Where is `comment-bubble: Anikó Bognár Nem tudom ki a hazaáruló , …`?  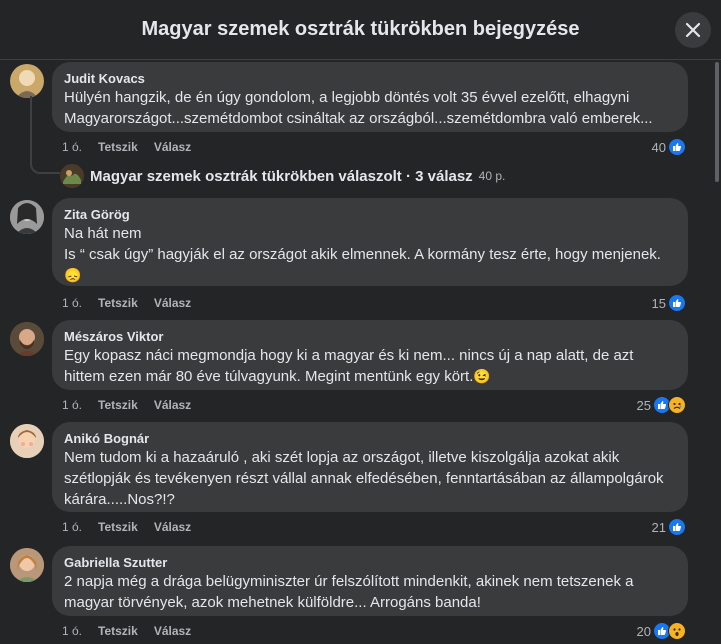 comment-bubble: Anikó Bognár Nem tudom ki a hazaáruló , … is located at coordinates (370, 467).